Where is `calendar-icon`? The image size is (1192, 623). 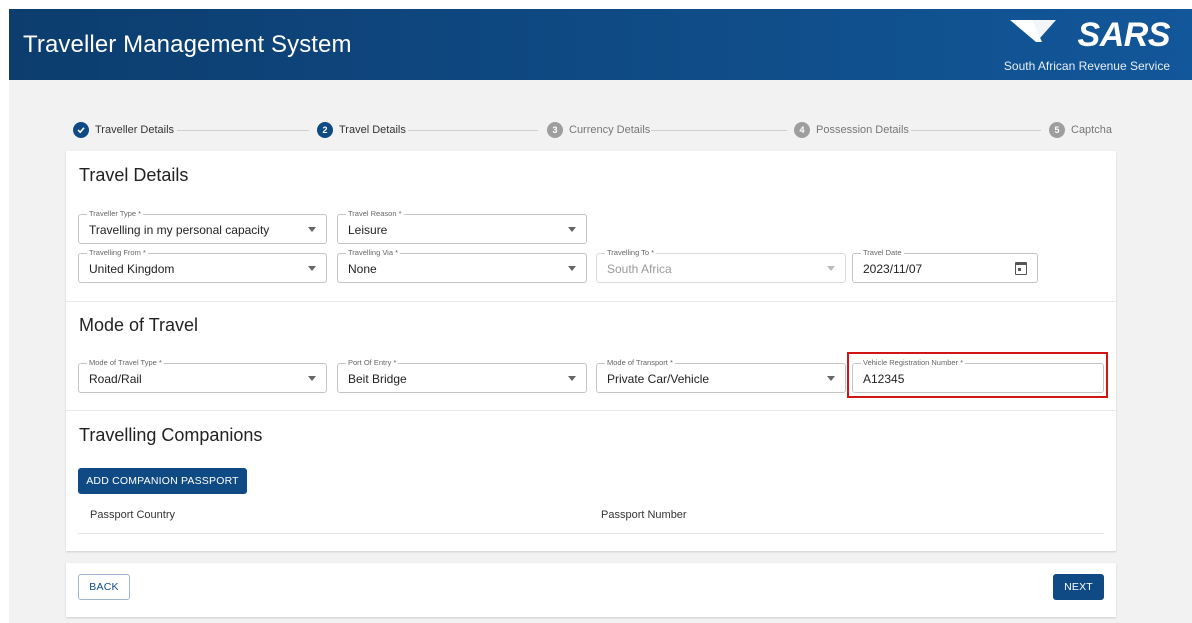
calendar-icon is located at coordinates (1021, 268).